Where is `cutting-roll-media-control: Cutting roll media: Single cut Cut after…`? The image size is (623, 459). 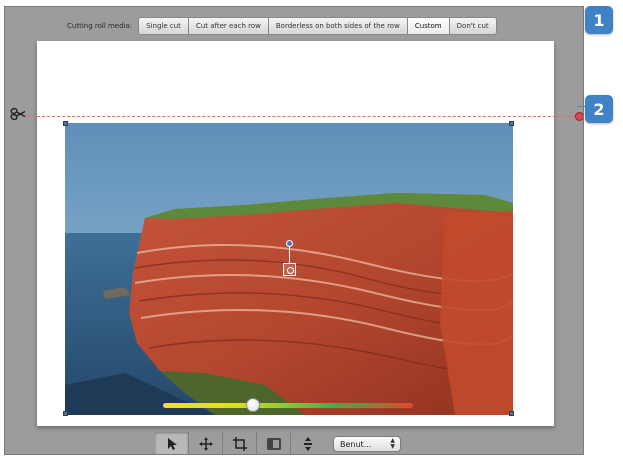
cutting-roll-media-control: Cutting roll media: Single cut Cut after… is located at coordinates (280, 26).